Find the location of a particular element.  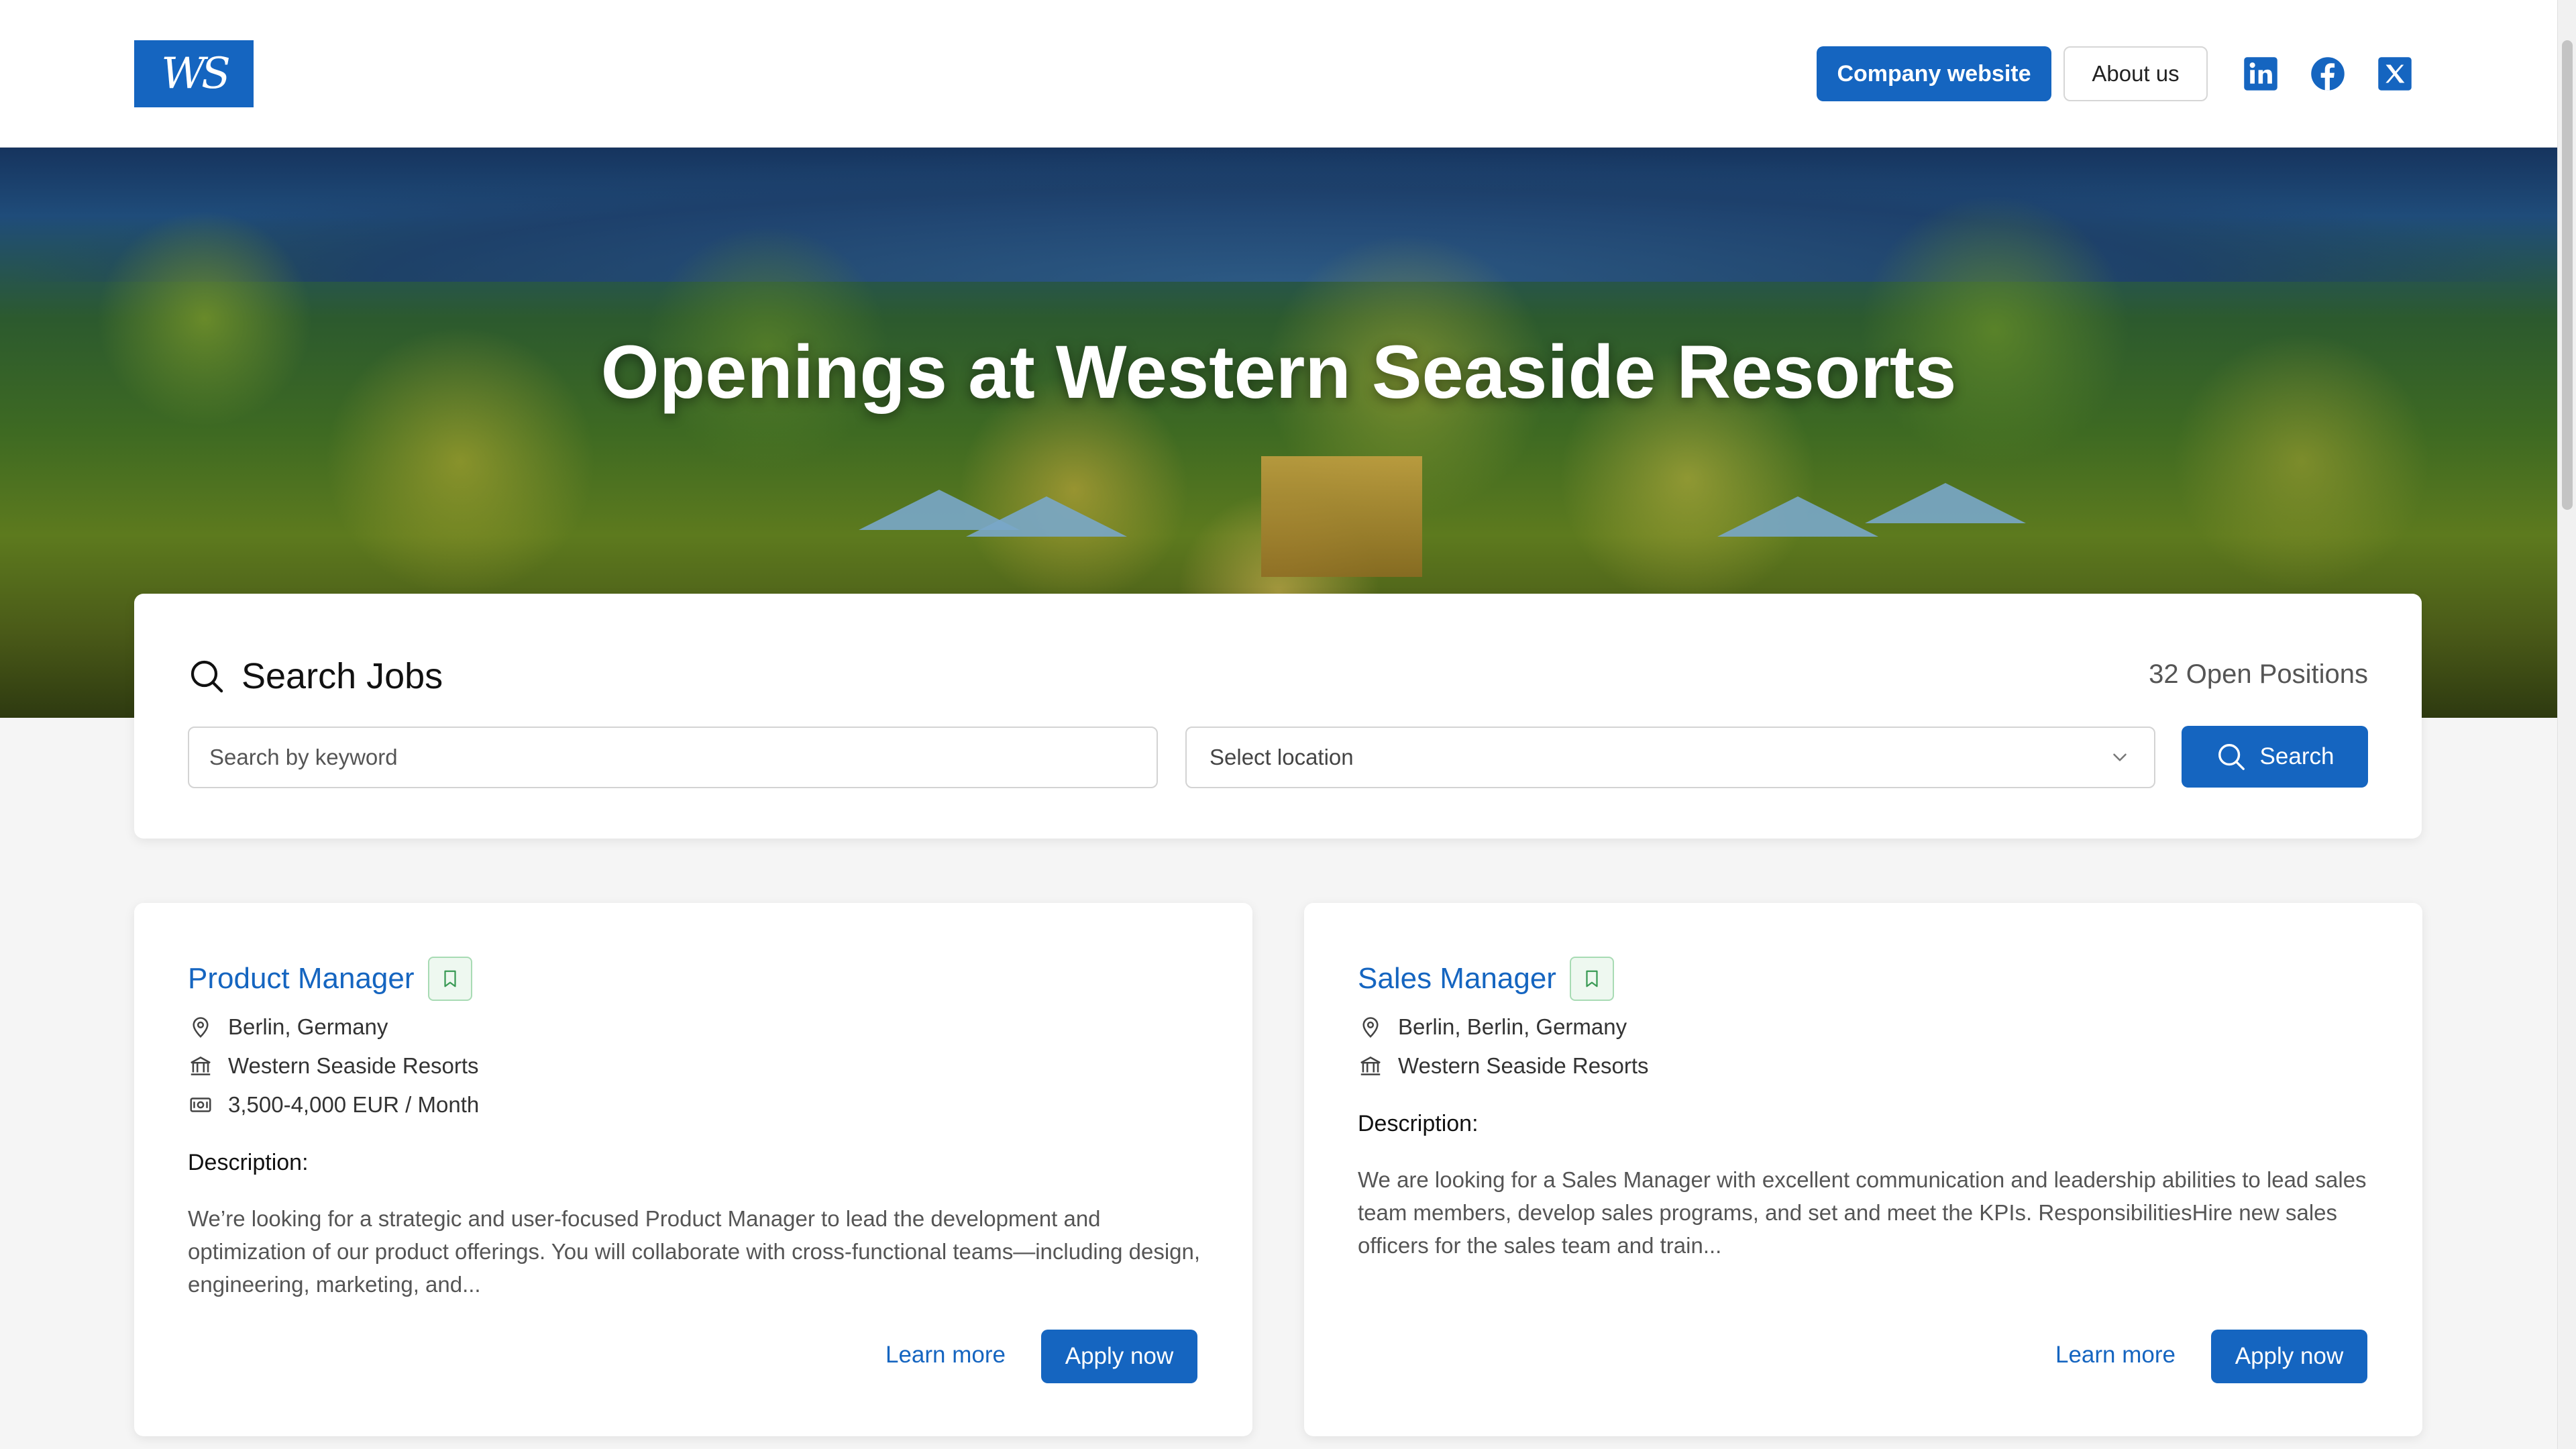

top-navigation-bar: WS Company website About us is located at coordinates (1278, 74).